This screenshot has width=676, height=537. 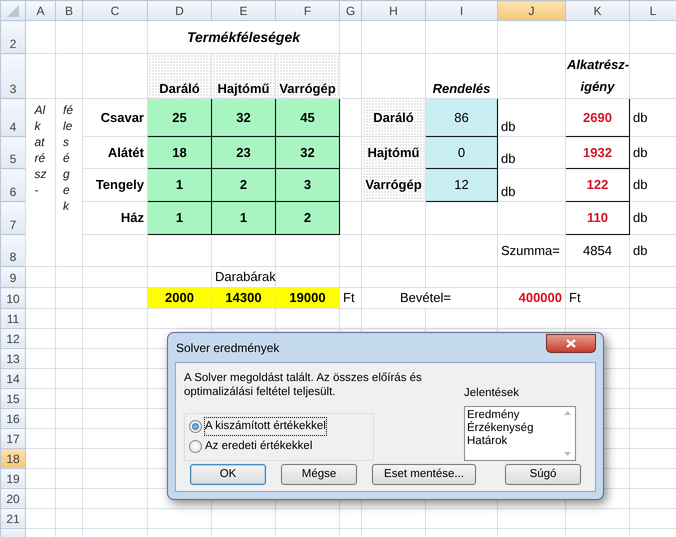 What do you see at coordinates (68, 158) in the screenshot?
I see `vertical-label: féleségek` at bounding box center [68, 158].